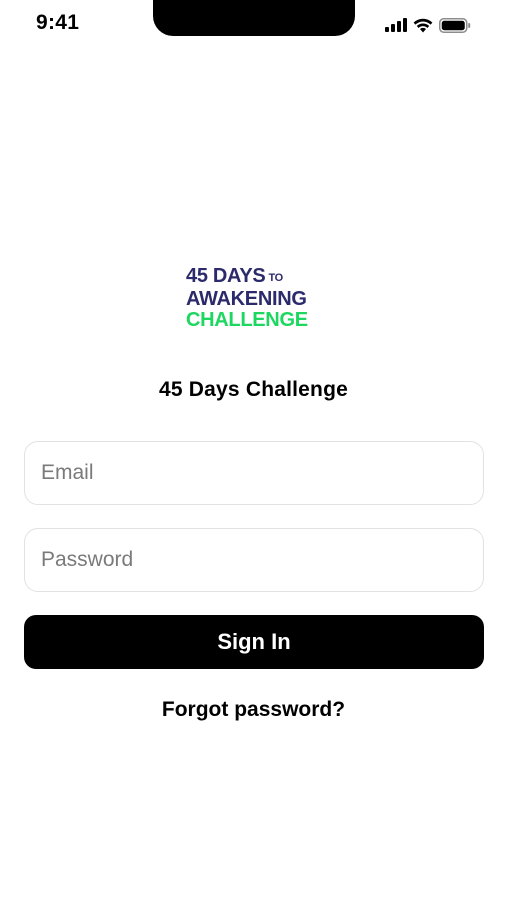  What do you see at coordinates (254, 642) in the screenshot?
I see `sign-in-button: Sign In` at bounding box center [254, 642].